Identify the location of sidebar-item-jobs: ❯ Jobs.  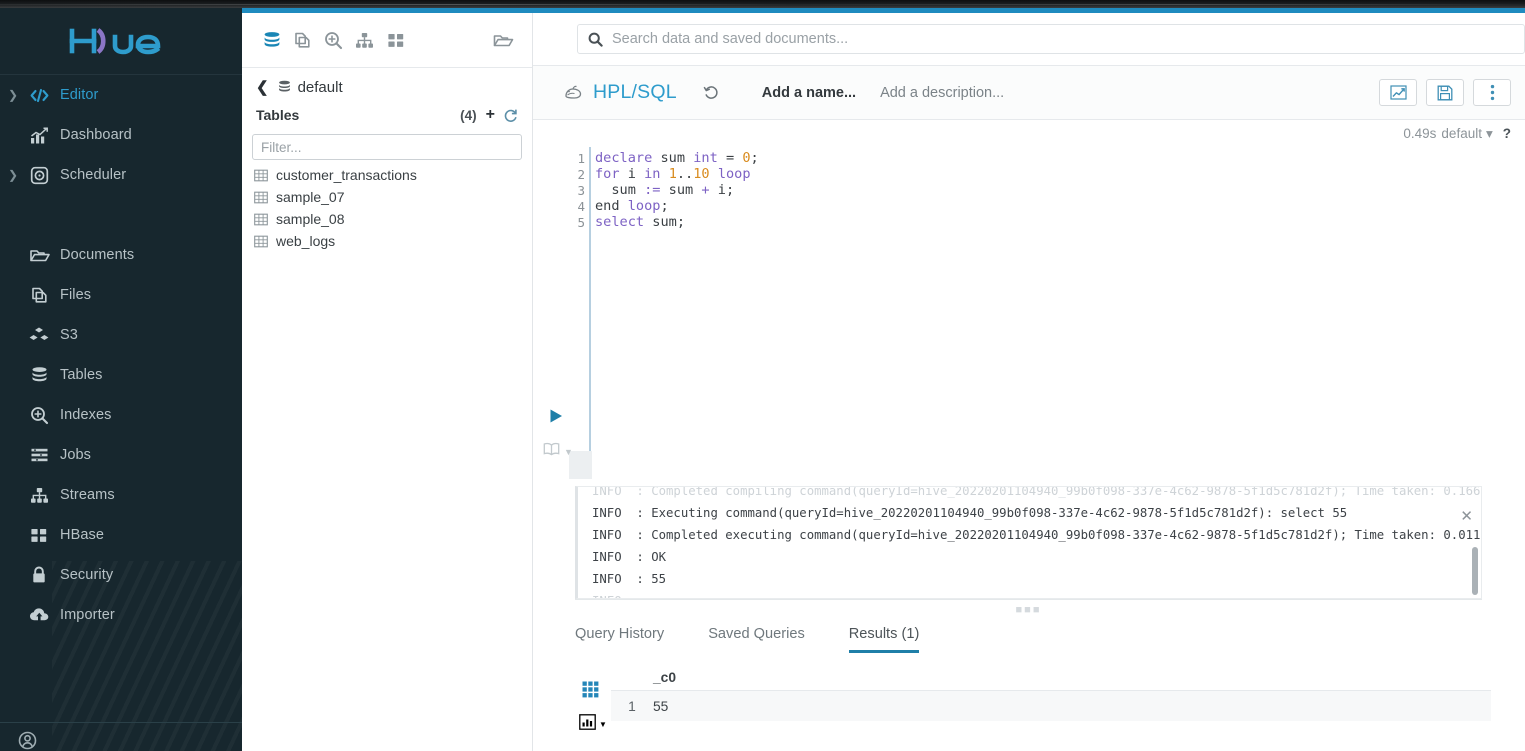
(121, 455).